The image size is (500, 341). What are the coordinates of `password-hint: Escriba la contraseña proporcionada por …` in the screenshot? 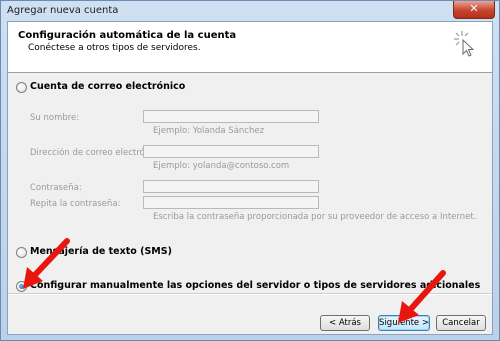 It's located at (315, 217).